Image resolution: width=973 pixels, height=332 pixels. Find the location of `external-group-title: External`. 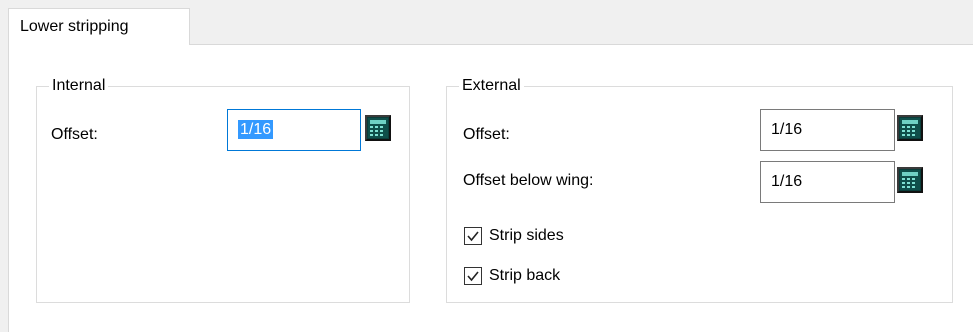

external-group-title: External is located at coordinates (491, 86).